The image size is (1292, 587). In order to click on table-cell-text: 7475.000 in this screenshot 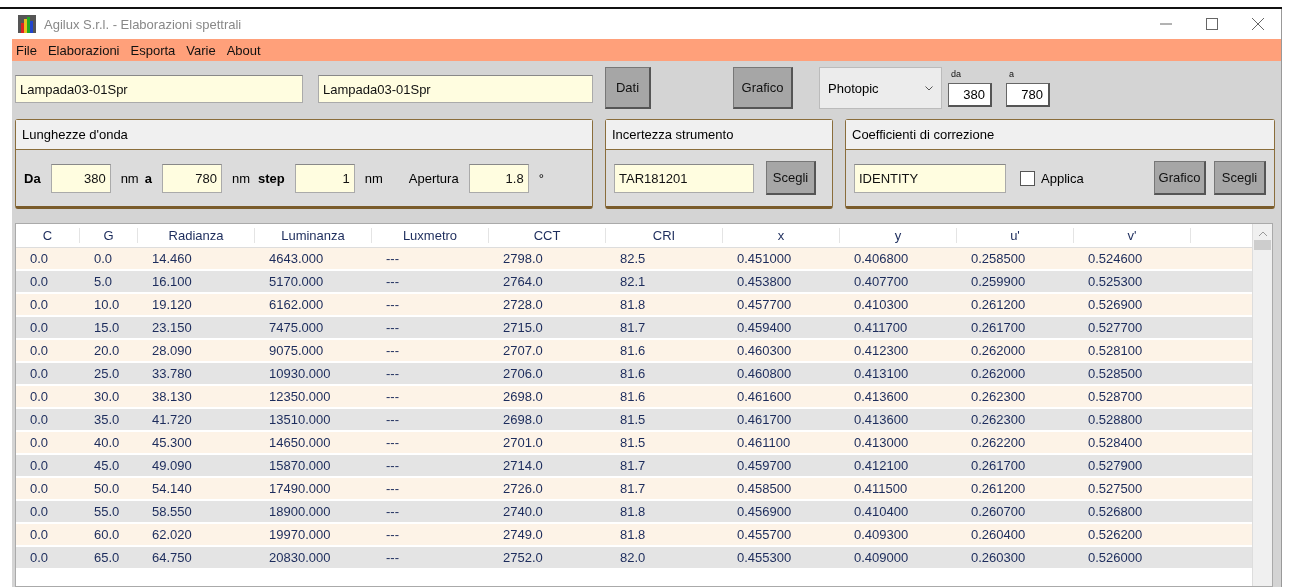, I will do `click(296, 327)`.